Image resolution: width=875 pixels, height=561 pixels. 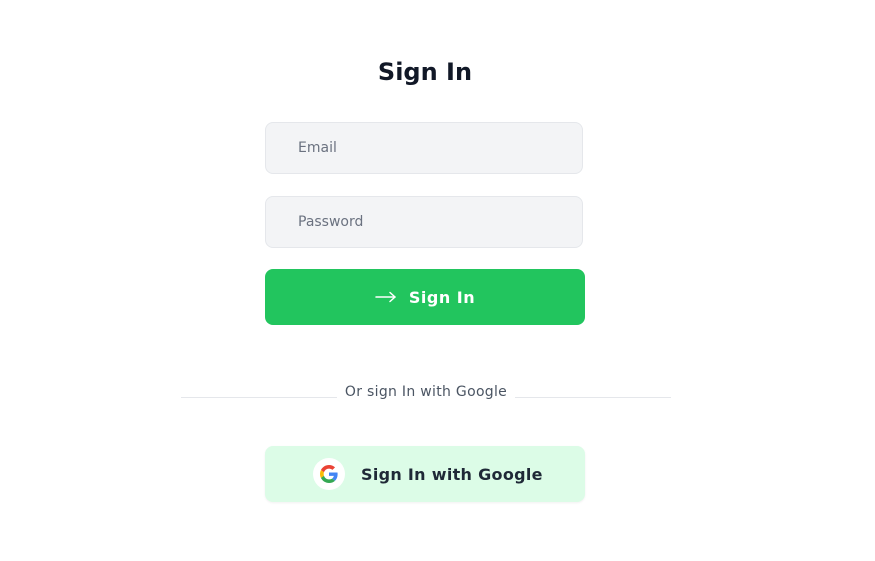 I want to click on or-divider: Or sign In with Google, so click(x=426, y=392).